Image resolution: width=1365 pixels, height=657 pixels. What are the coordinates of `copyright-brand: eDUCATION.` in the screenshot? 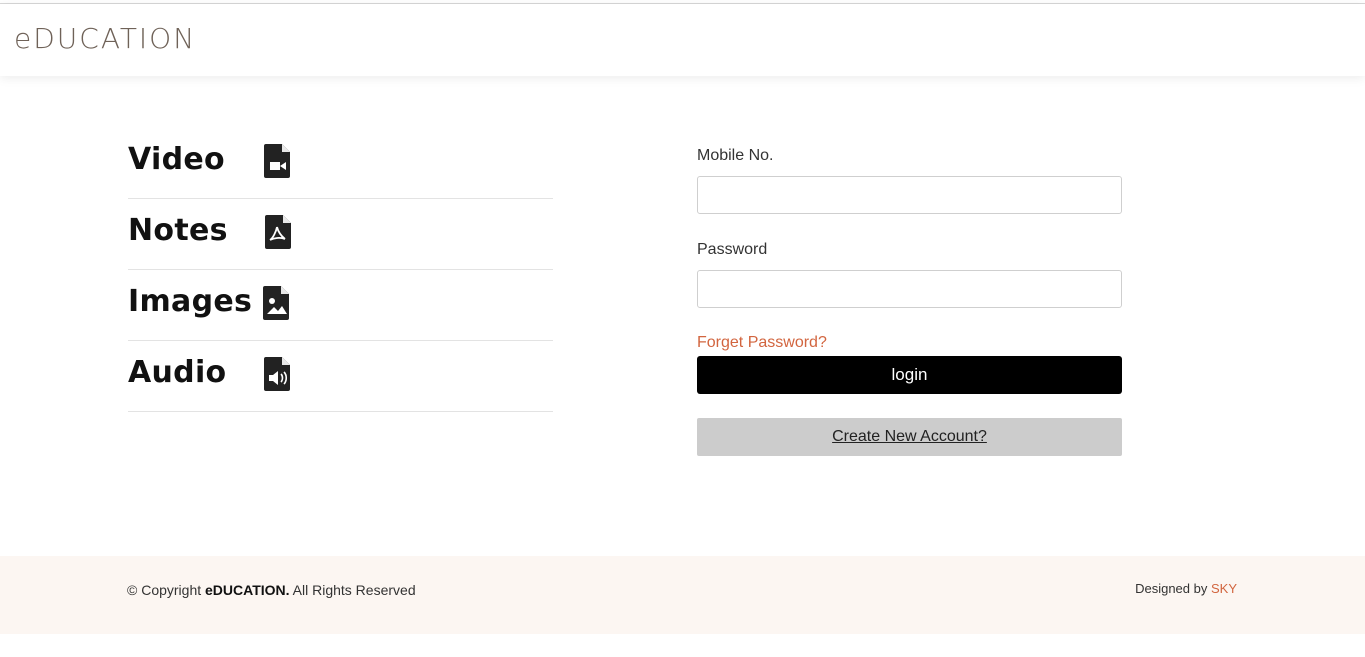 It's located at (247, 590).